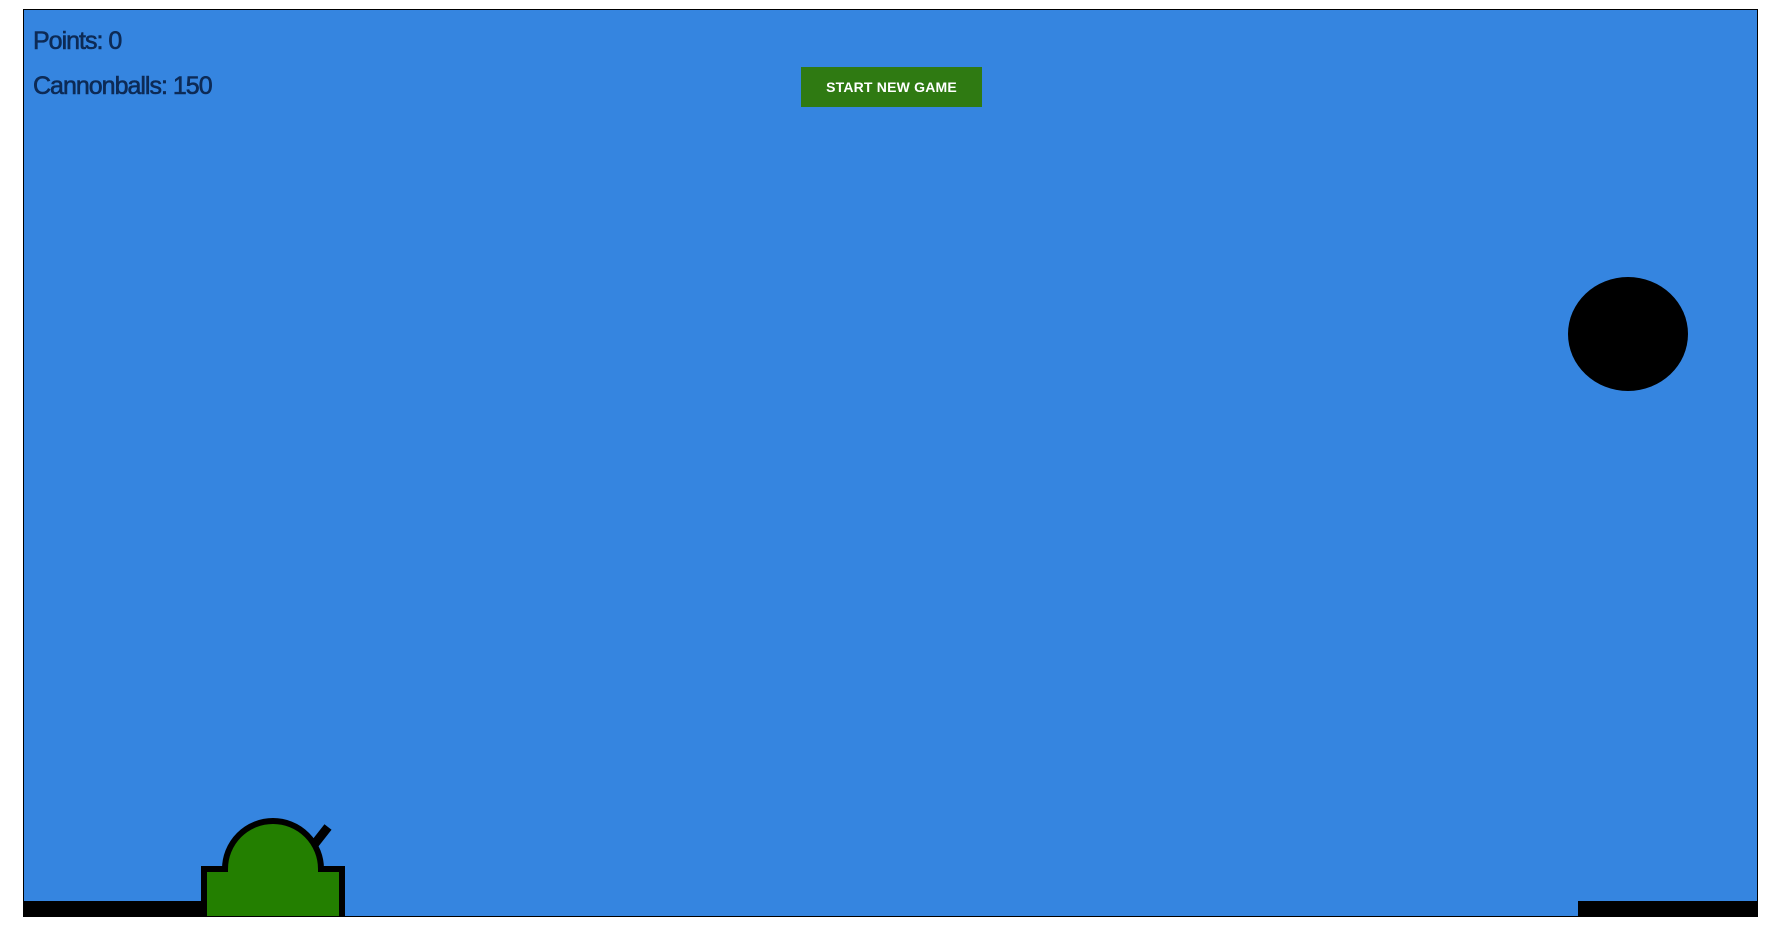  What do you see at coordinates (123, 86) in the screenshot?
I see `cannonballs-counter: Cannonballs: 150` at bounding box center [123, 86].